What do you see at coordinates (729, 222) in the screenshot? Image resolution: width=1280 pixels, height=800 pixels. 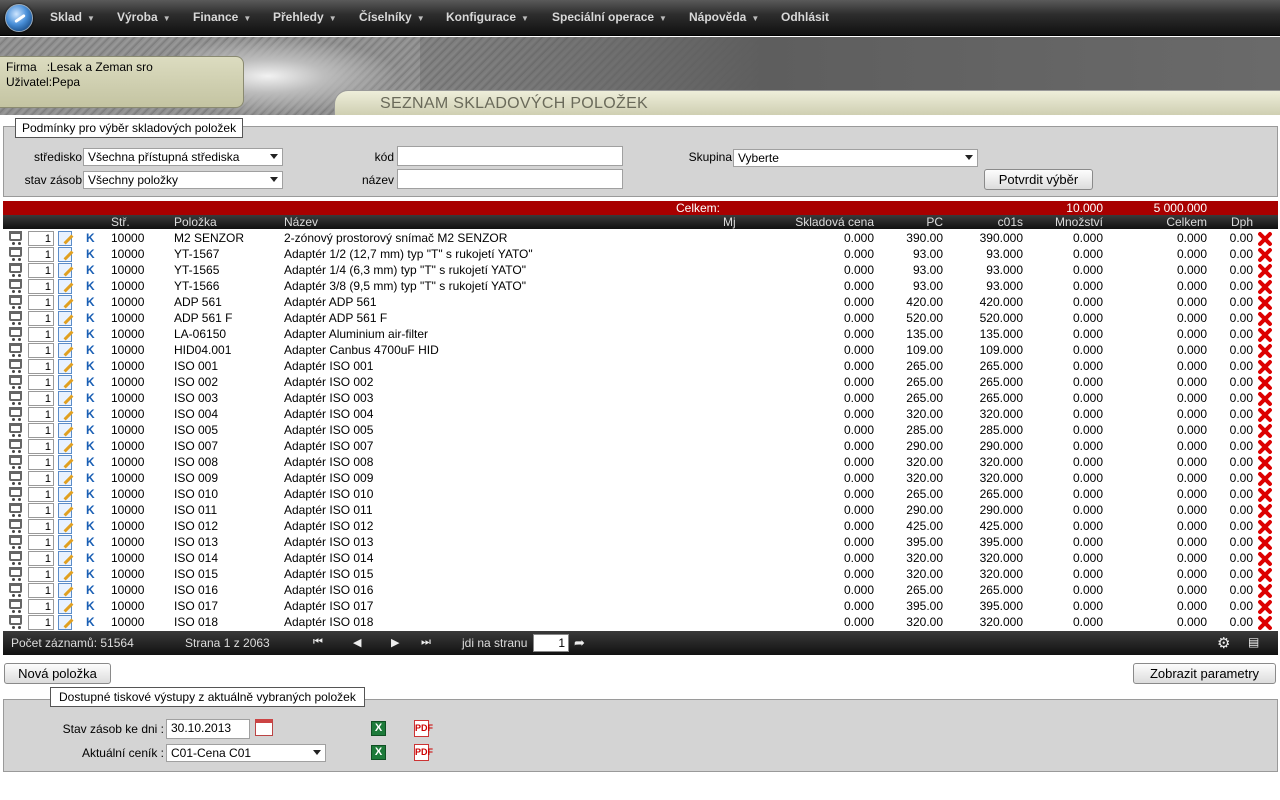 I see `col-mj: Mj` at bounding box center [729, 222].